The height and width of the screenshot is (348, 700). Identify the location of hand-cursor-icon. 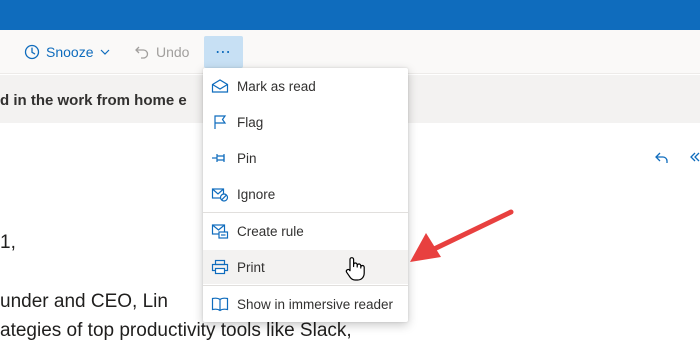
(355, 271).